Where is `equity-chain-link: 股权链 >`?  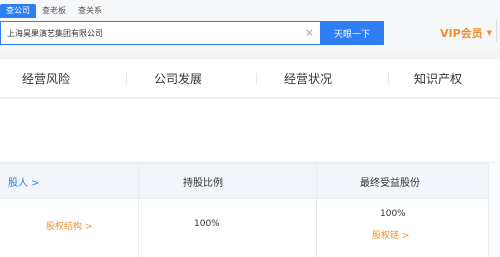
equity-chain-link: 股权链 > is located at coordinates (390, 234).